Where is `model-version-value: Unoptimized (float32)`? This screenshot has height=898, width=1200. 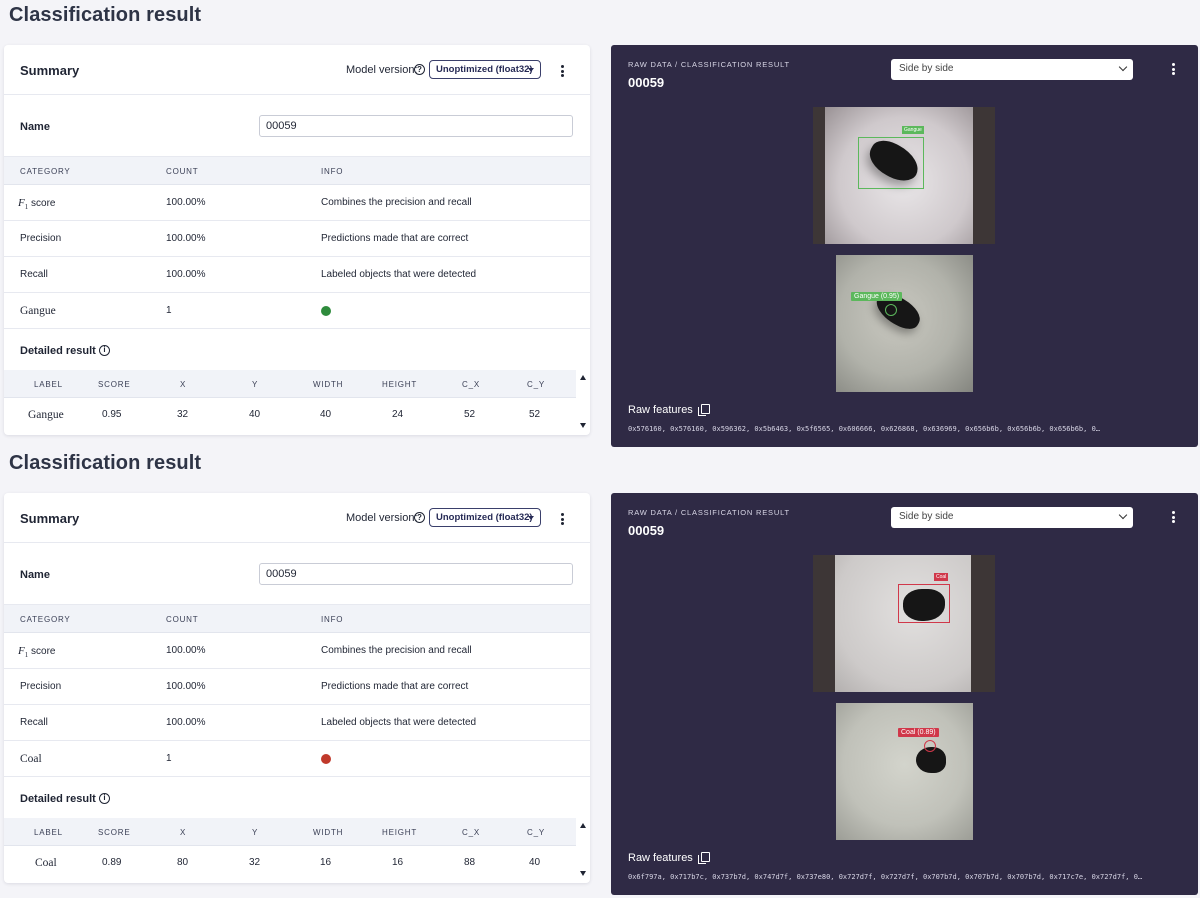
model-version-value: Unoptimized (float32) is located at coordinates (484, 69).